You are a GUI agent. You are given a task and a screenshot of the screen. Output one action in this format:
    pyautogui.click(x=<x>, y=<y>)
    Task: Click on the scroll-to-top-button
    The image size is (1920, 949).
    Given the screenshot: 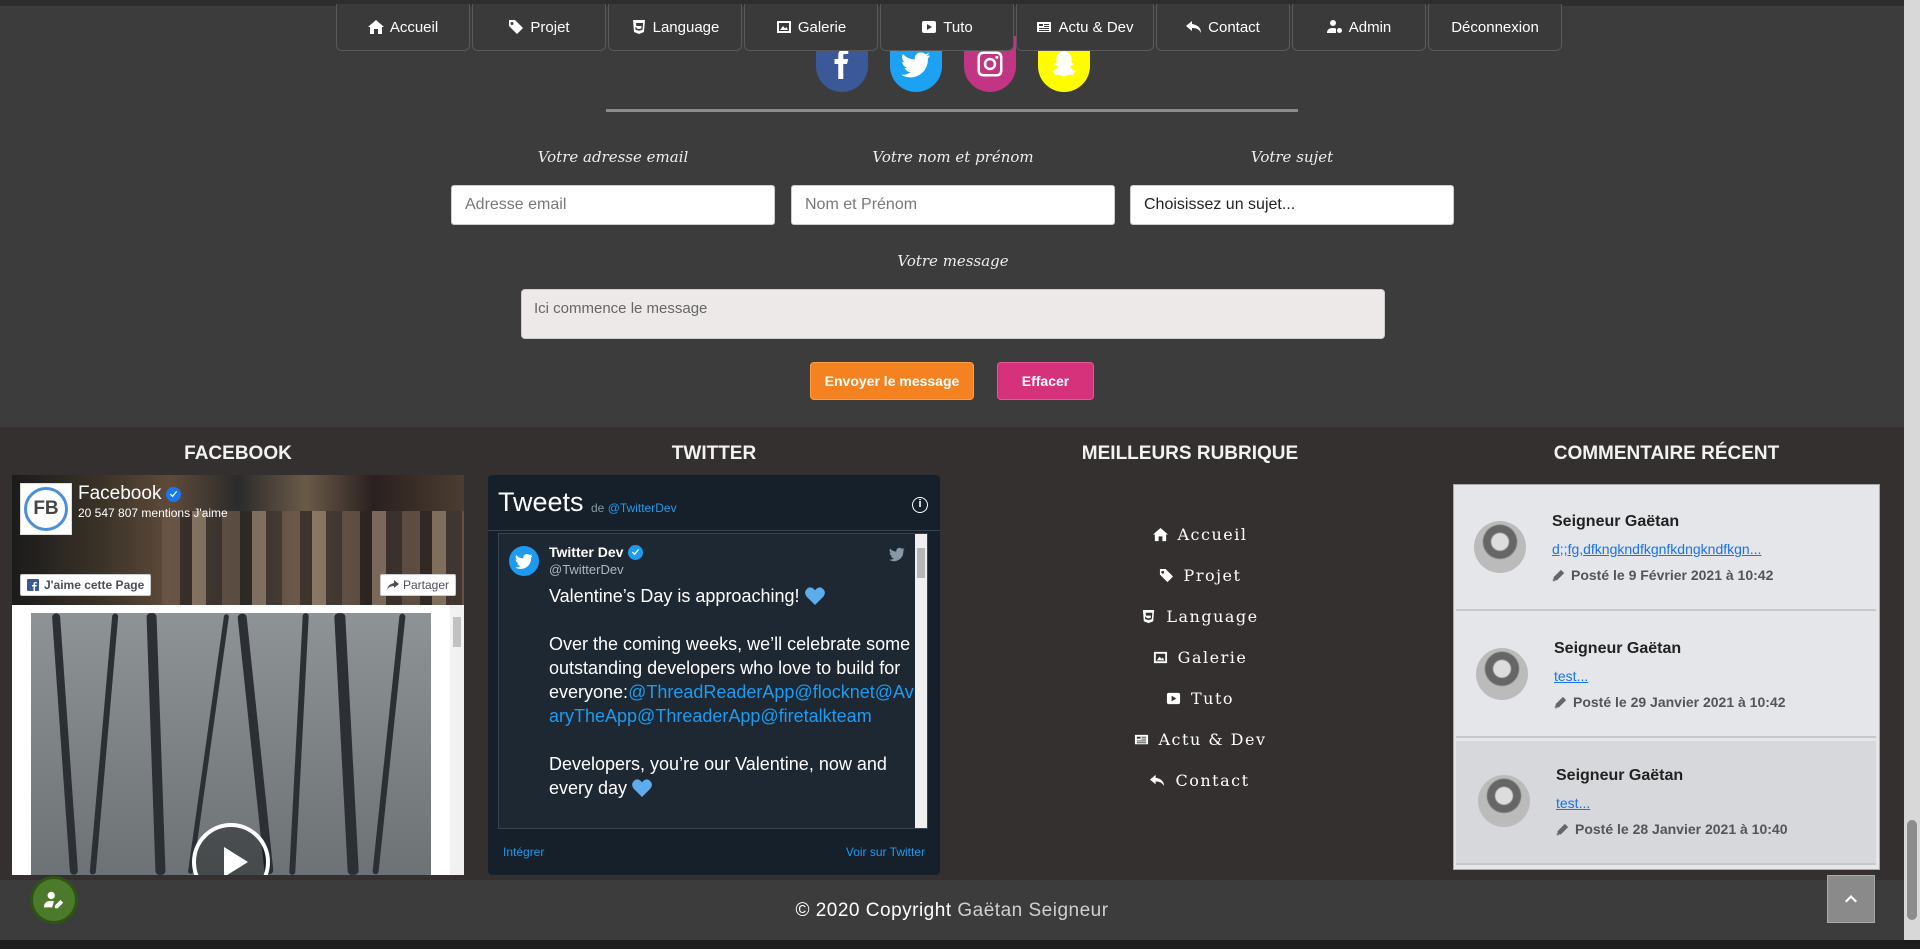 What is the action you would take?
    pyautogui.click(x=1851, y=899)
    